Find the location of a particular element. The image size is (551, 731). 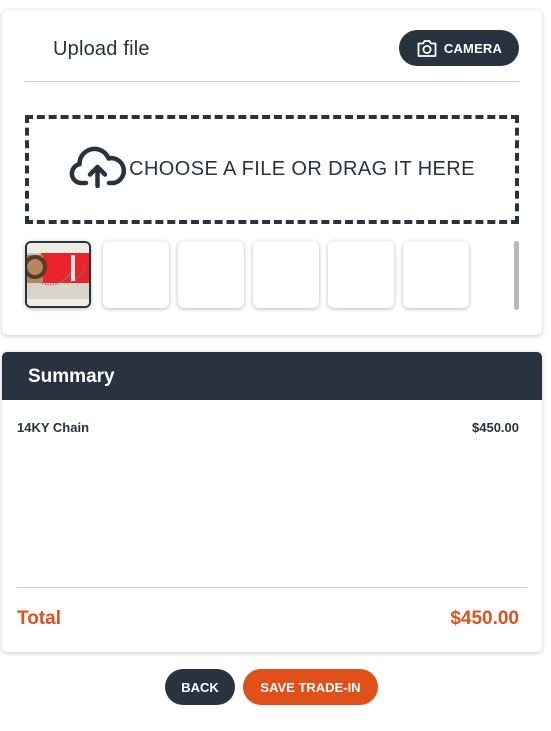

save-trade-in-button: SAVE TRADE-IN is located at coordinates (310, 687).